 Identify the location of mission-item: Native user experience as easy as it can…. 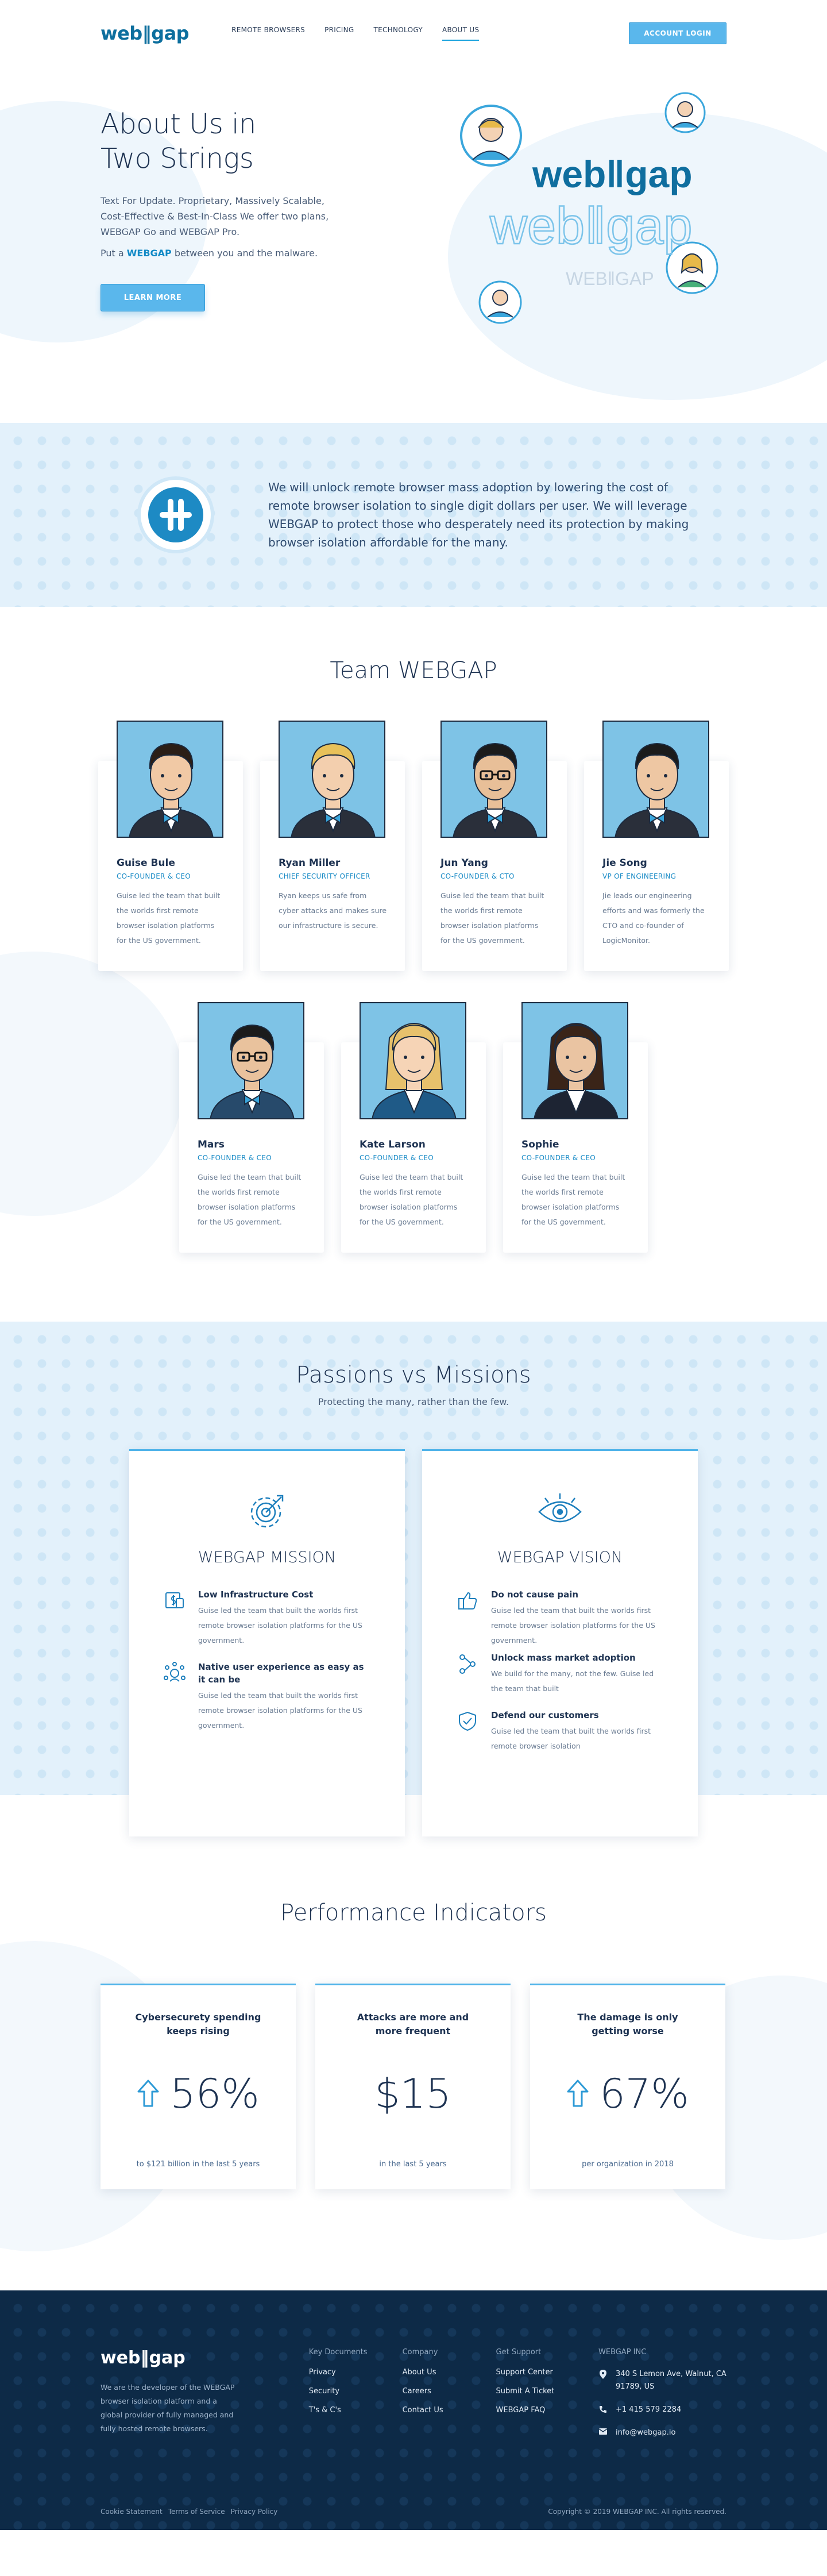
(267, 1697).